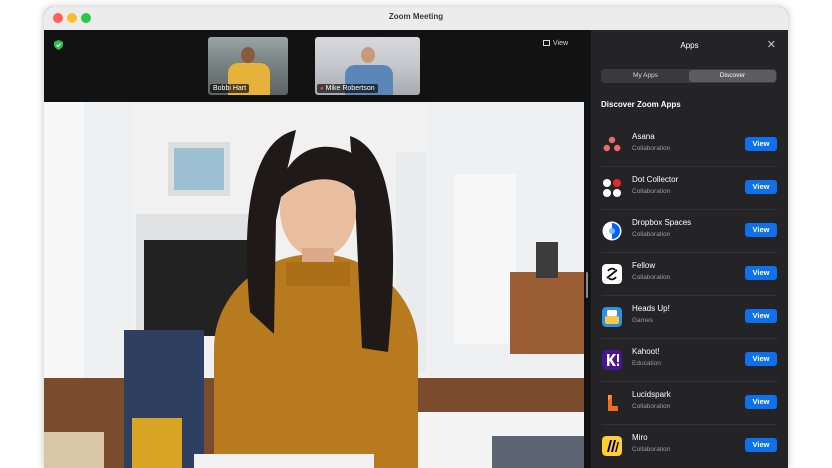 This screenshot has height=468, width=832. I want to click on app-name: Dropbox Spaces, so click(662, 222).